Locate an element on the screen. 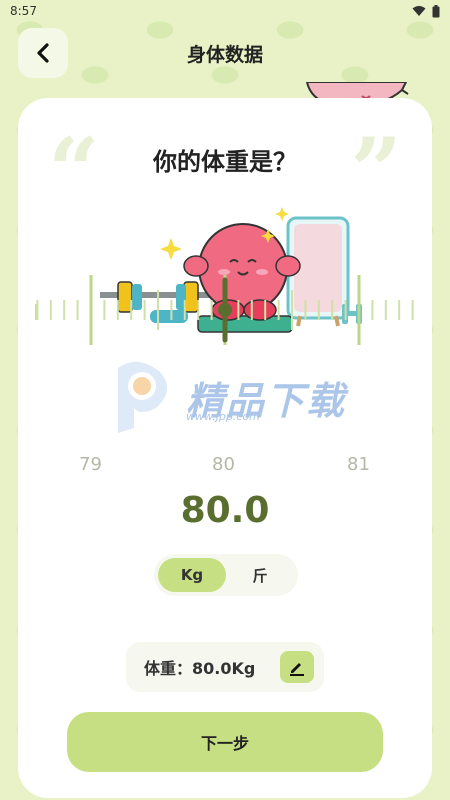 This screenshot has height=800, width=450. watermark: 精品下载 www.jpp.com is located at coordinates (233, 398).